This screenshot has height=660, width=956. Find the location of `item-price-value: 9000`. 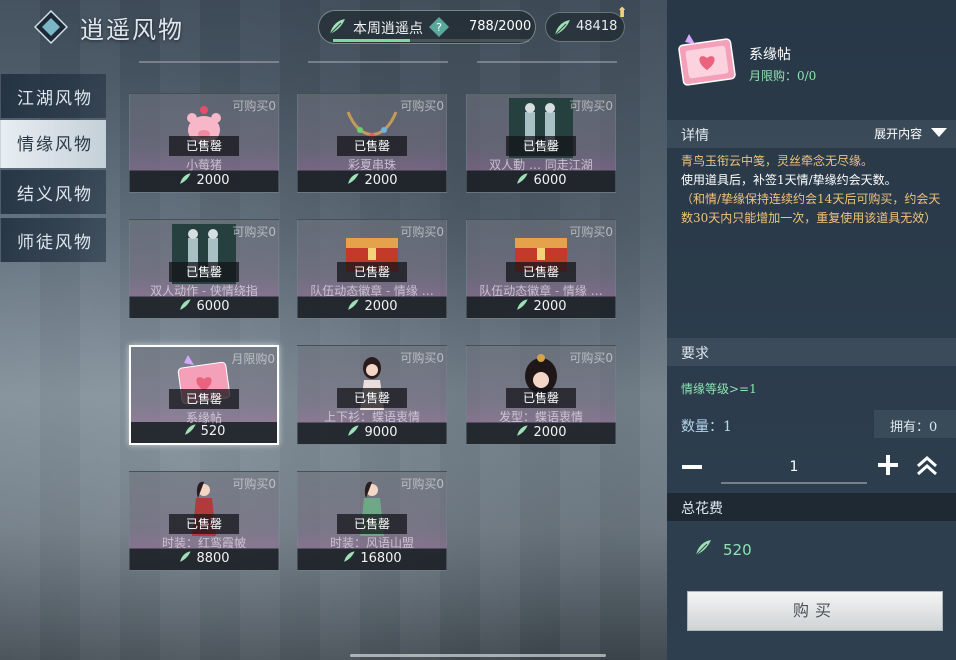

item-price-value: 9000 is located at coordinates (381, 432).